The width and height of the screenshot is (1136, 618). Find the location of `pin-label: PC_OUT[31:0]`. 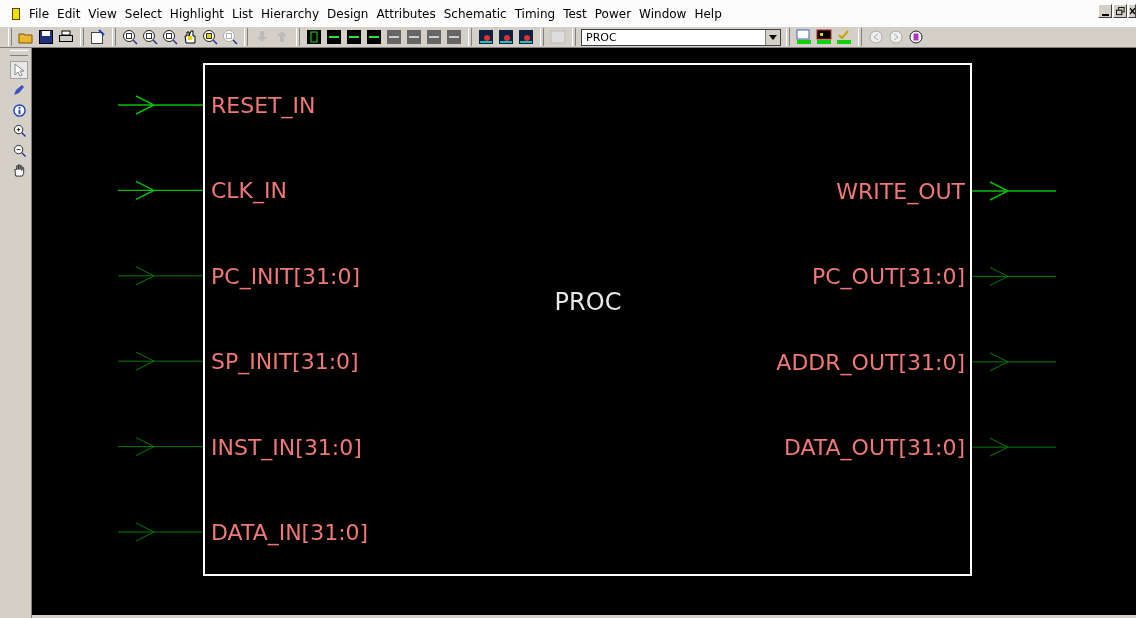

pin-label: PC_OUT[31:0] is located at coordinates (888, 277).